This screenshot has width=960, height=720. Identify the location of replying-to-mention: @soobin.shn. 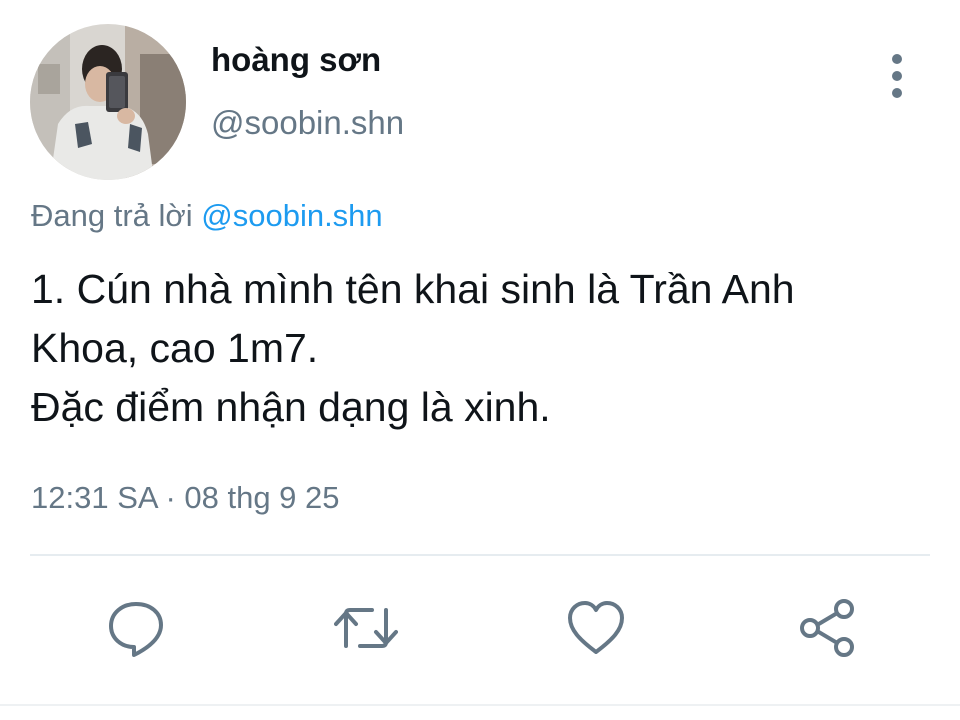
(291, 215).